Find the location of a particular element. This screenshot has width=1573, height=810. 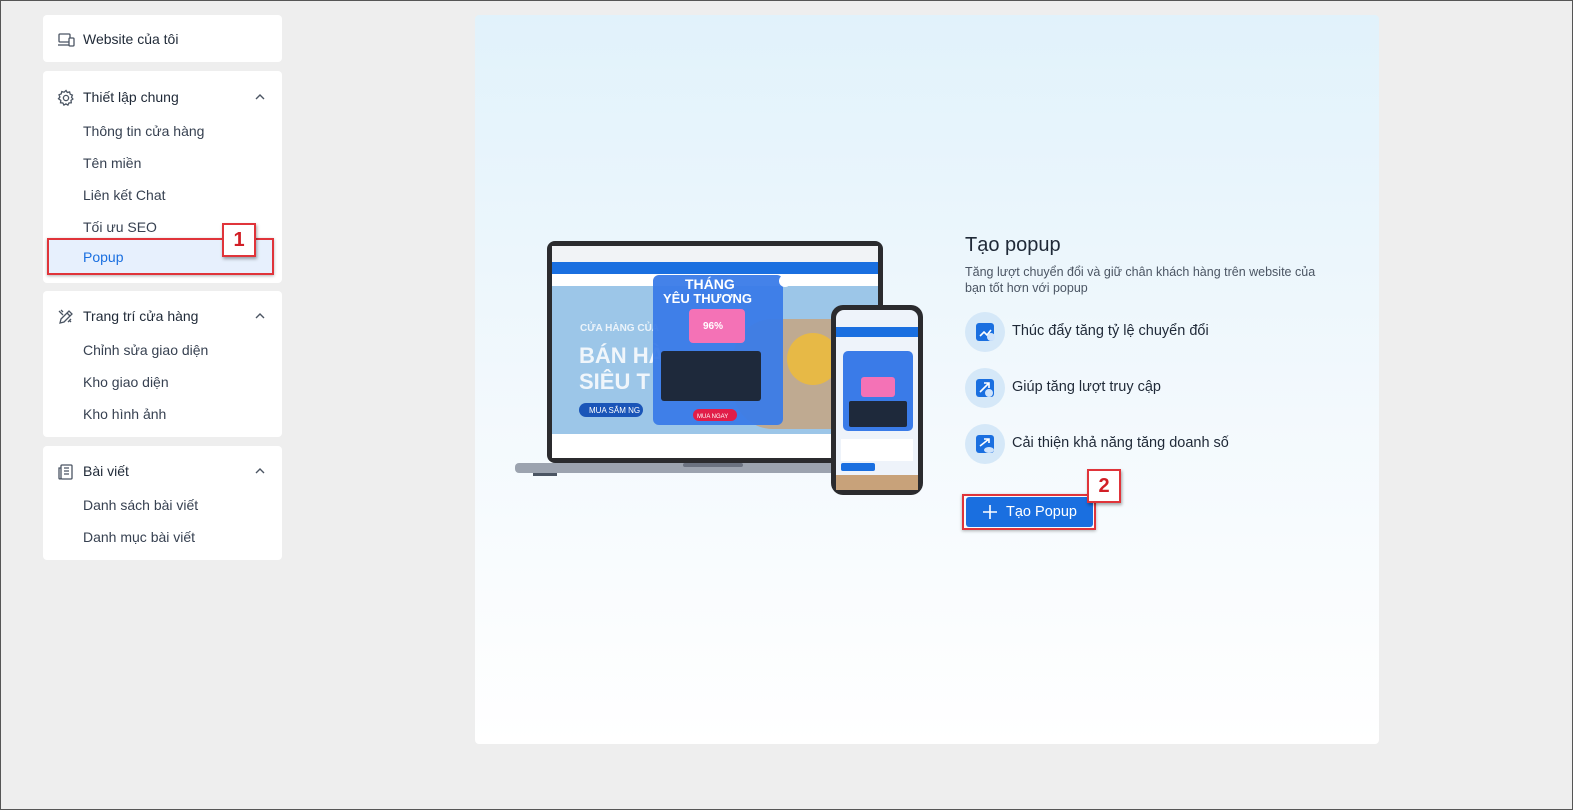

sidebar-item-chat-link: Liên kết Chat is located at coordinates (124, 195).